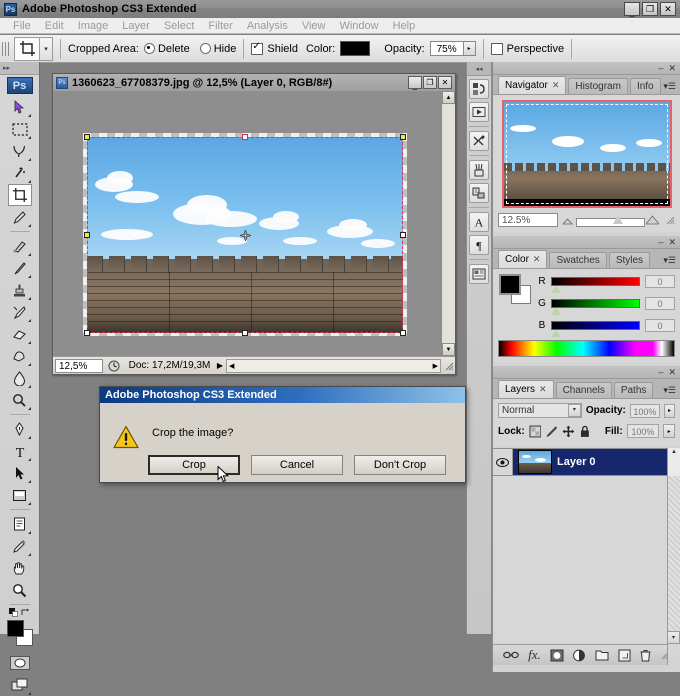 The image size is (680, 696). Describe the element at coordinates (551, 431) in the screenshot. I see `lock-image-pixels-icon` at that location.